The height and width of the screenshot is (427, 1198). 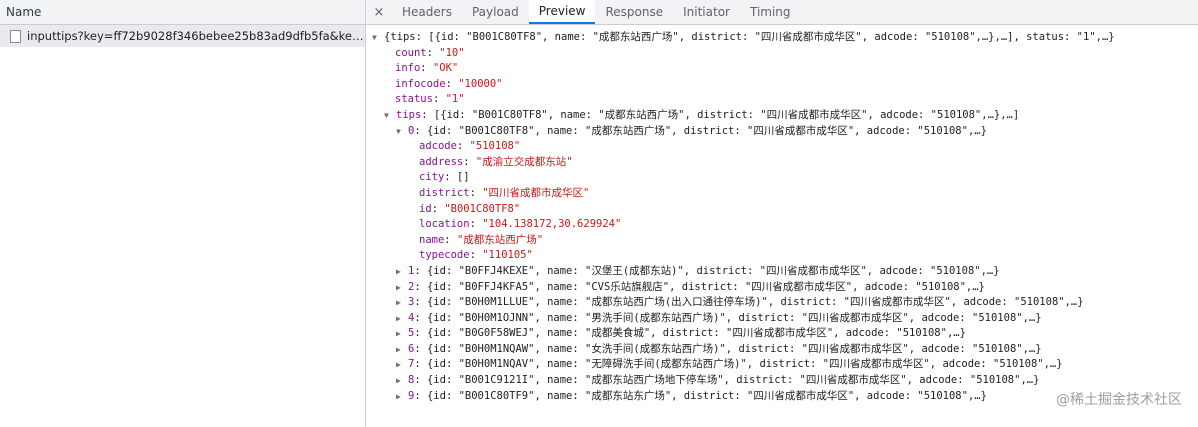 I want to click on document-icon, so click(x=15, y=36).